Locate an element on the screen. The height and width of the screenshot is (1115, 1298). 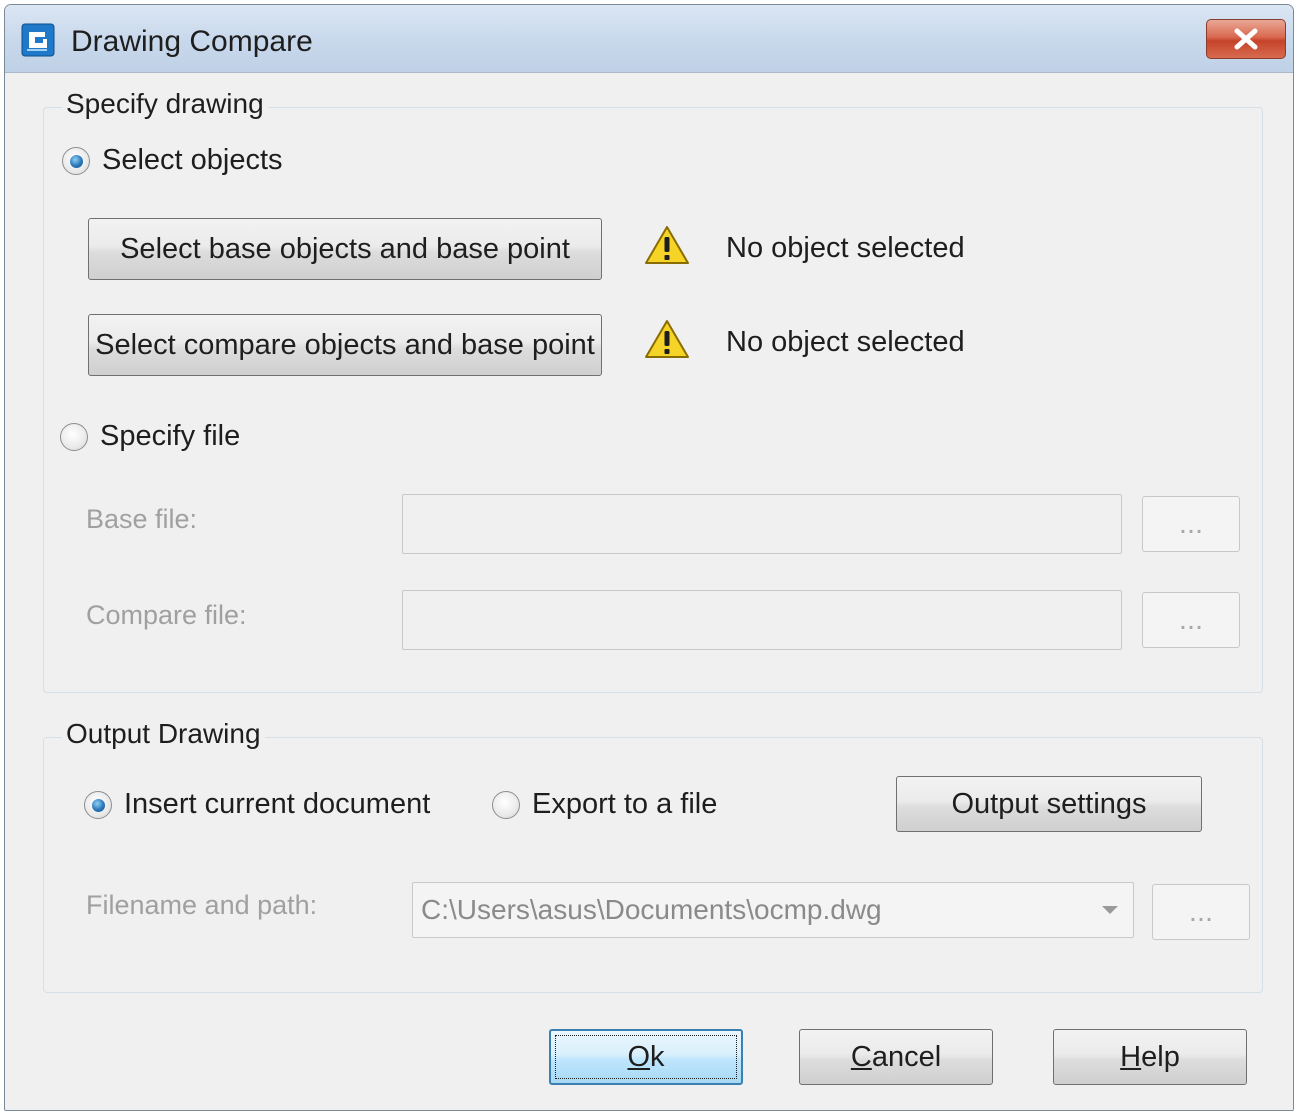
insert-current-radio-row: Insert current document is located at coordinates (257, 804).